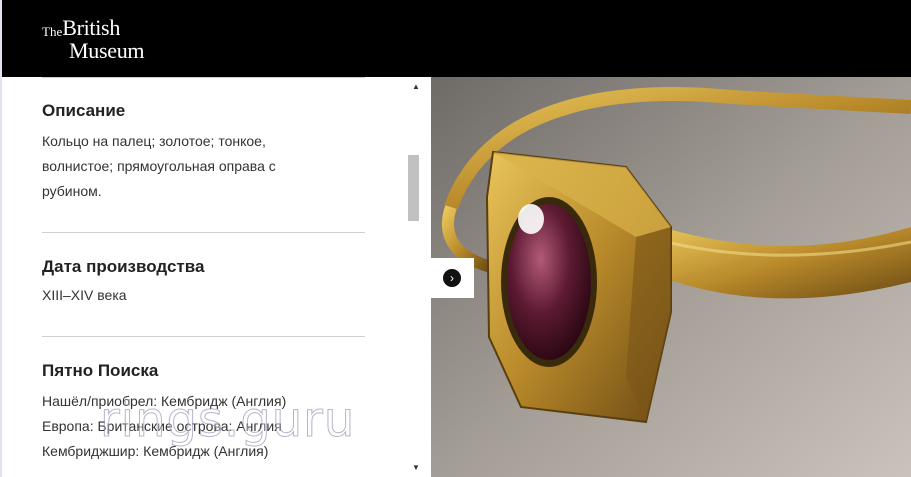 The image size is (911, 477). I want to click on production-date-text: XIII–XIV века, so click(203, 295).